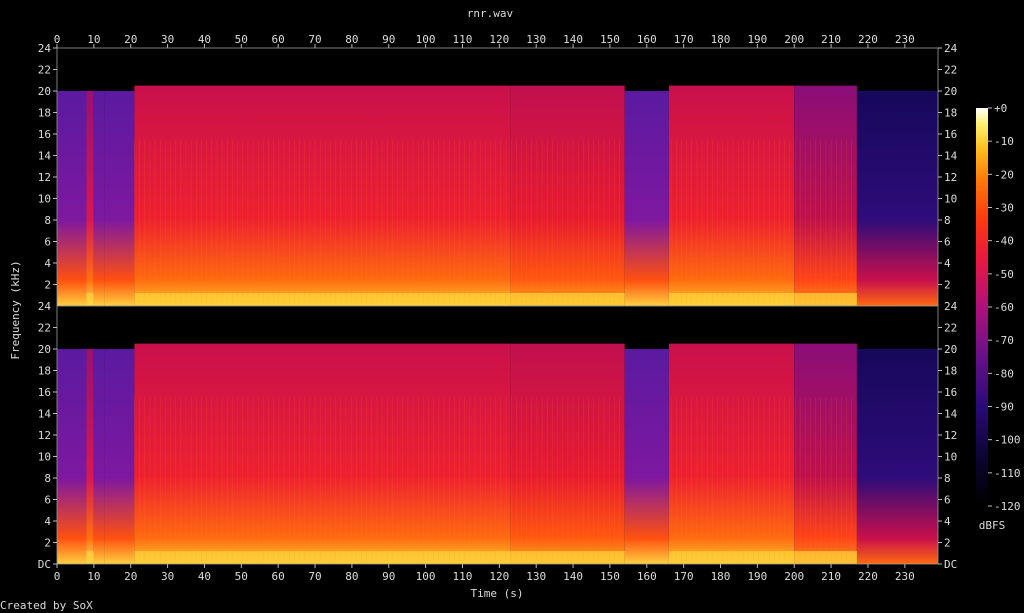 The width and height of the screenshot is (1024, 613). What do you see at coordinates (499, 576) in the screenshot?
I see `time-tick-label: 120` at bounding box center [499, 576].